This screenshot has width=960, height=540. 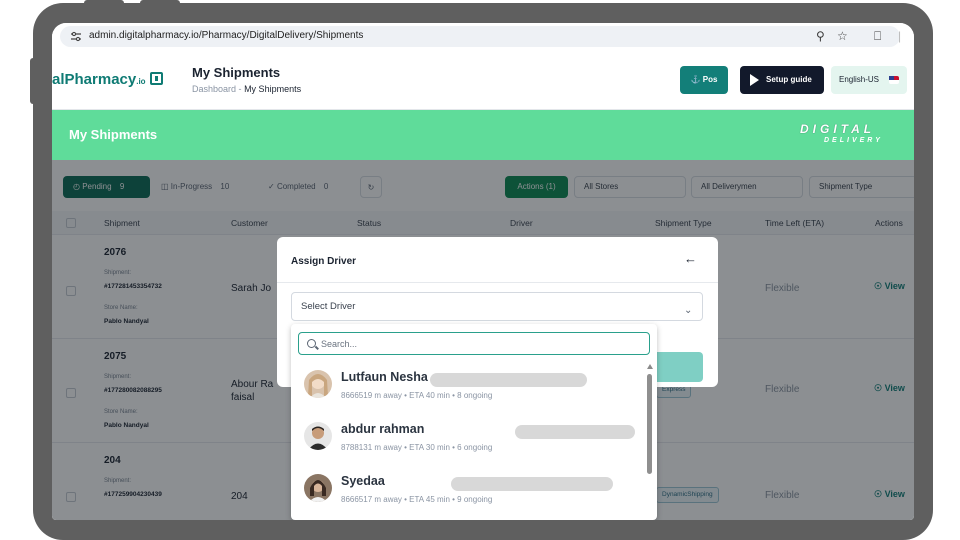 What do you see at coordinates (853, 140) in the screenshot?
I see `brand-logo-bottom: DELIVERY` at bounding box center [853, 140].